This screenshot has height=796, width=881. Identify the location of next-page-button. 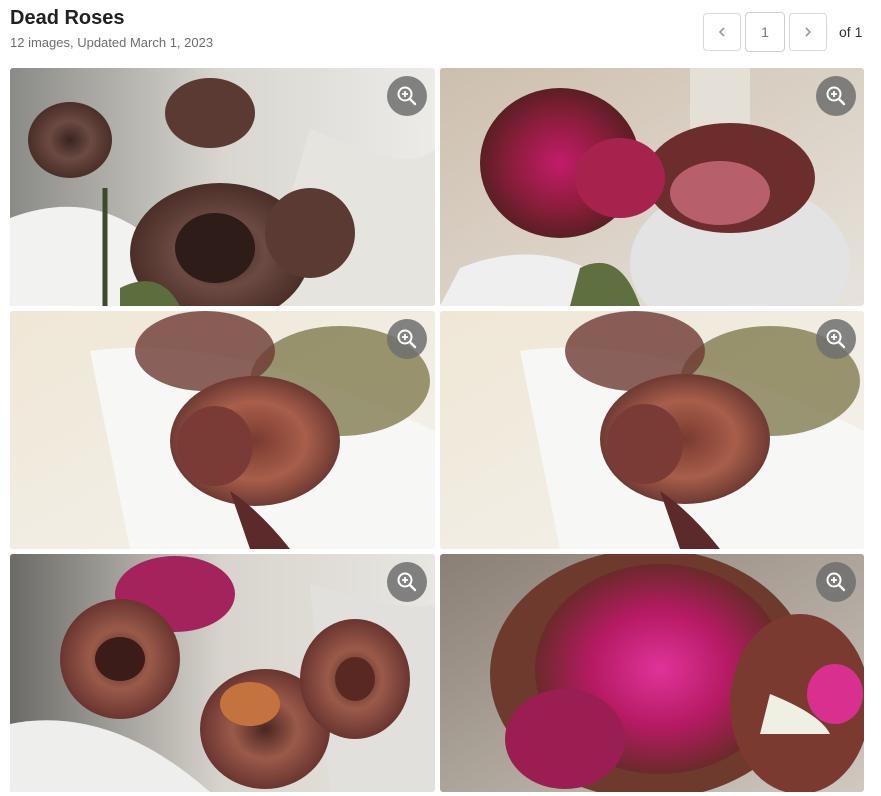
(808, 32).